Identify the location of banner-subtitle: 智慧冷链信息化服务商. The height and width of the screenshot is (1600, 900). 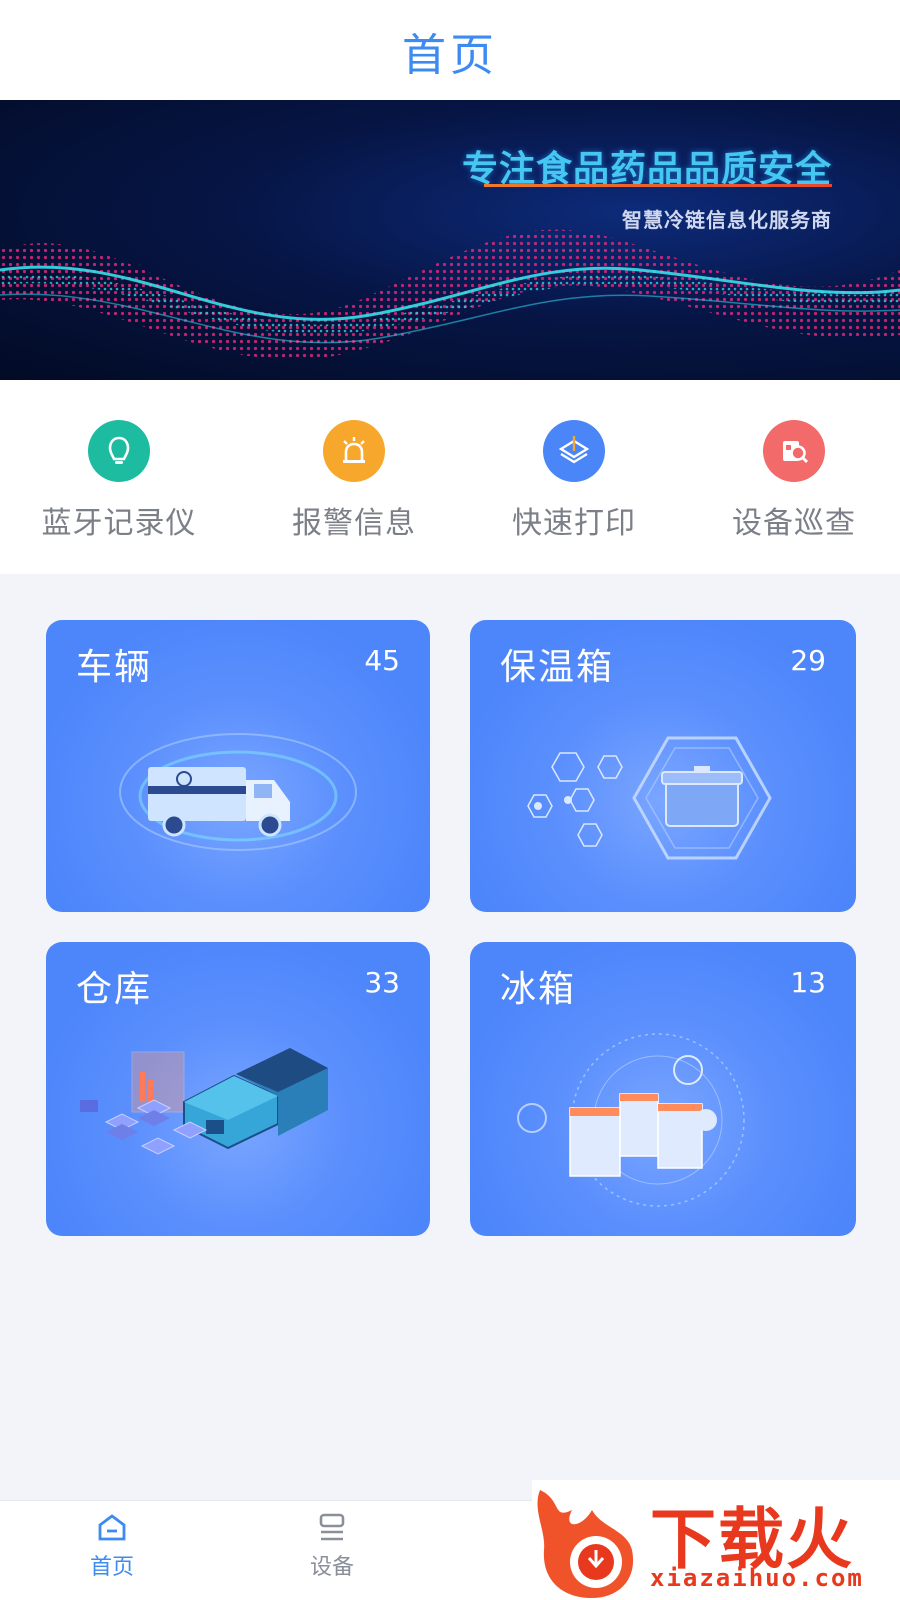
(727, 220).